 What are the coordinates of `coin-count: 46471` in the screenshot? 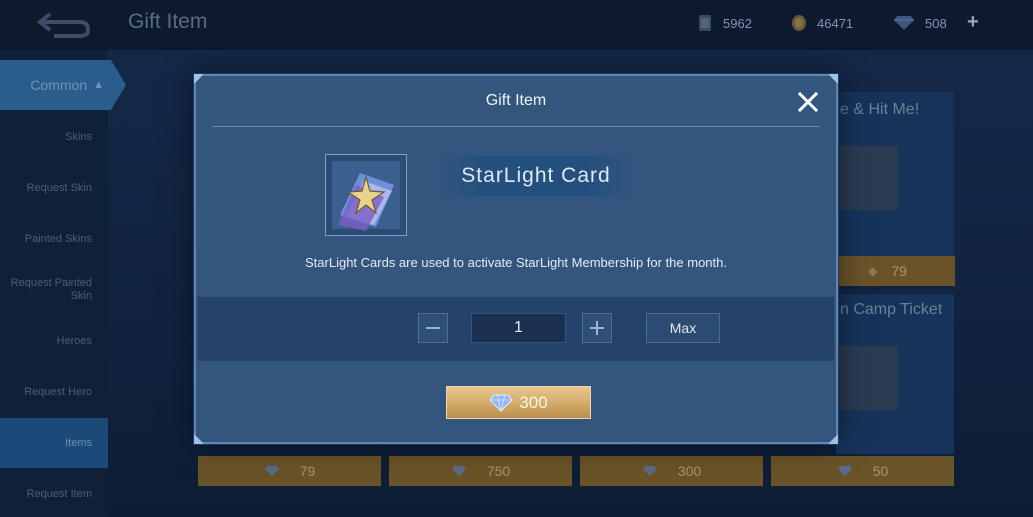 It's located at (835, 23).